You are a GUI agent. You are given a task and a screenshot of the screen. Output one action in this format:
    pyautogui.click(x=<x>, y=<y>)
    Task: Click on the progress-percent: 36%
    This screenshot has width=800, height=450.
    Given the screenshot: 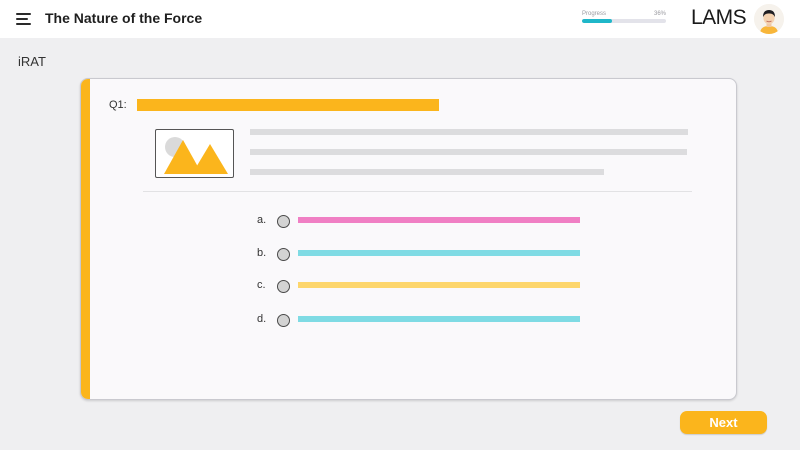 What is the action you would take?
    pyautogui.click(x=659, y=14)
    